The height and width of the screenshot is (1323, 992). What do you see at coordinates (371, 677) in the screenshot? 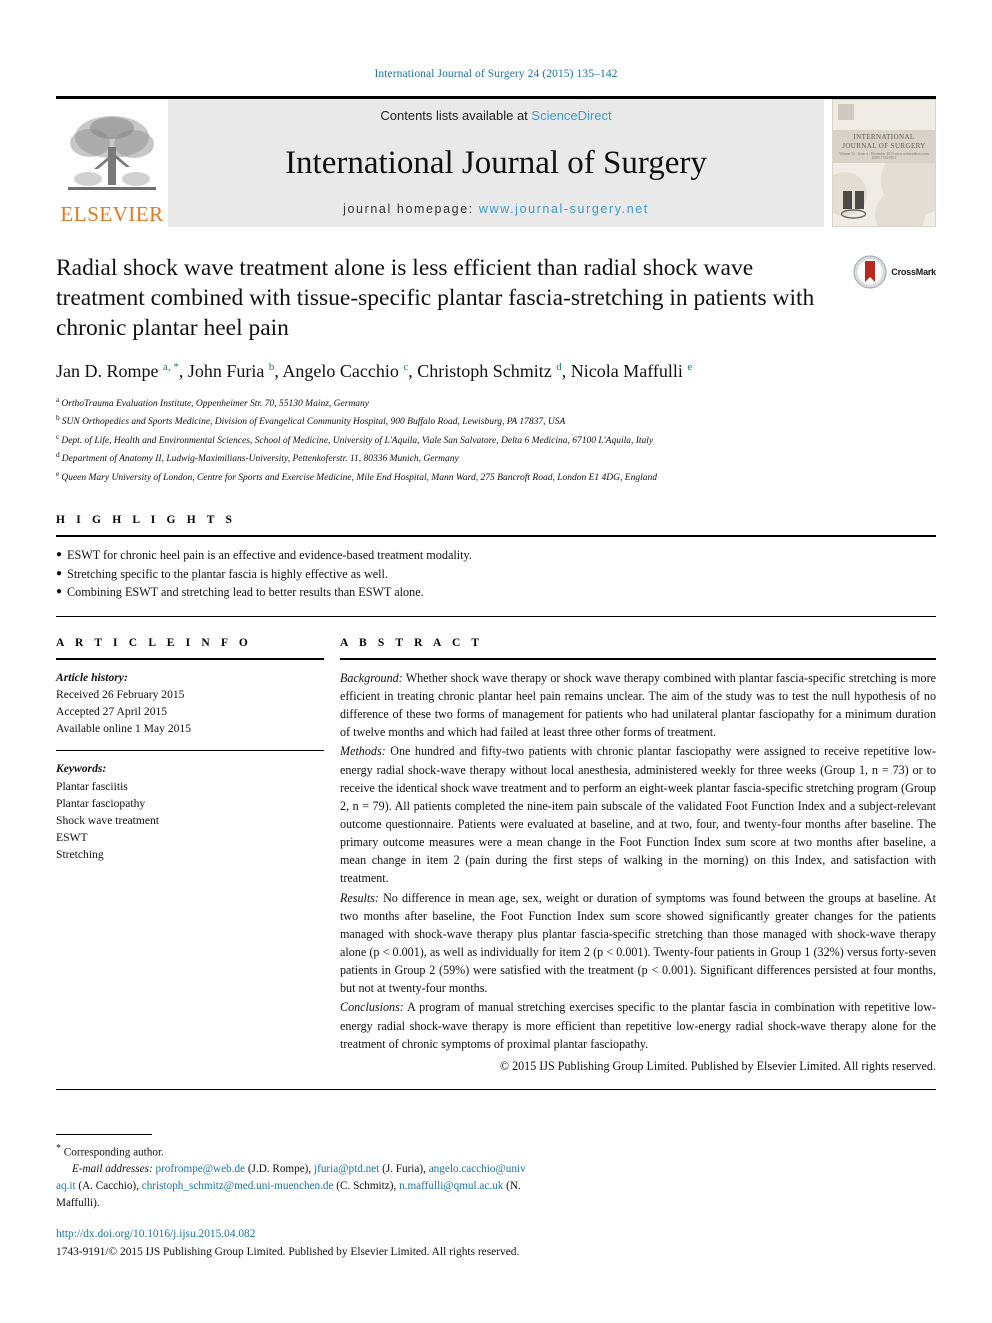
I see `abstract-section-label: Background:` at bounding box center [371, 677].